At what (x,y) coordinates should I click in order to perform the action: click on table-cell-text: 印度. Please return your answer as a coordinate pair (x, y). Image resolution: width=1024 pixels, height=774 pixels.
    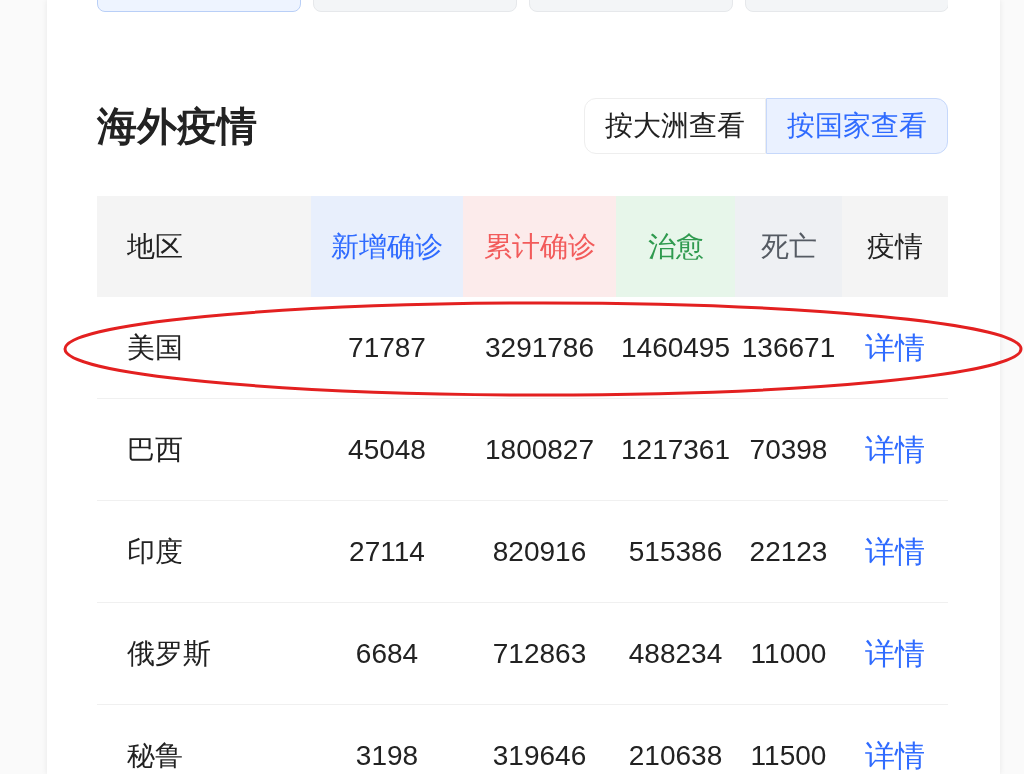
    Looking at the image, I should click on (155, 551).